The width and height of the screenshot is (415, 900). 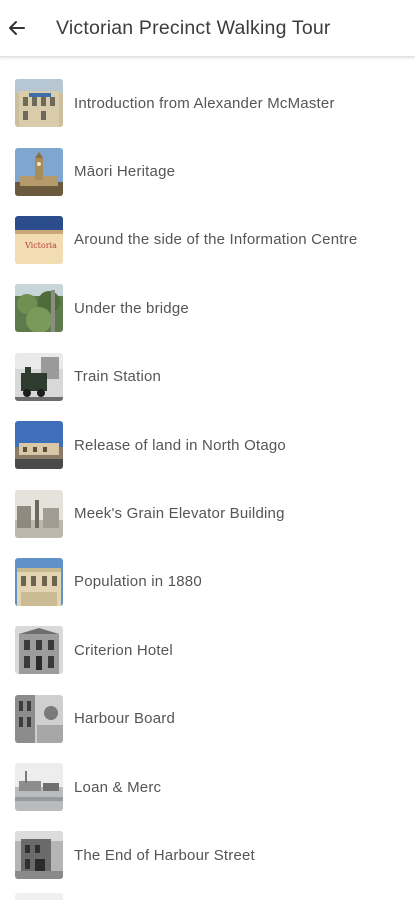 What do you see at coordinates (118, 377) in the screenshot?
I see `list-item-label: Train Station` at bounding box center [118, 377].